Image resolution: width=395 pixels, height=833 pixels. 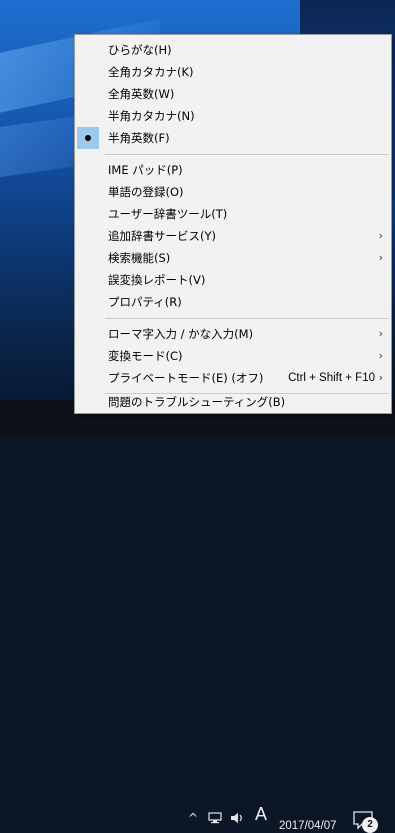 I want to click on menu-item-label: 半角カタカナ(N), so click(x=151, y=116).